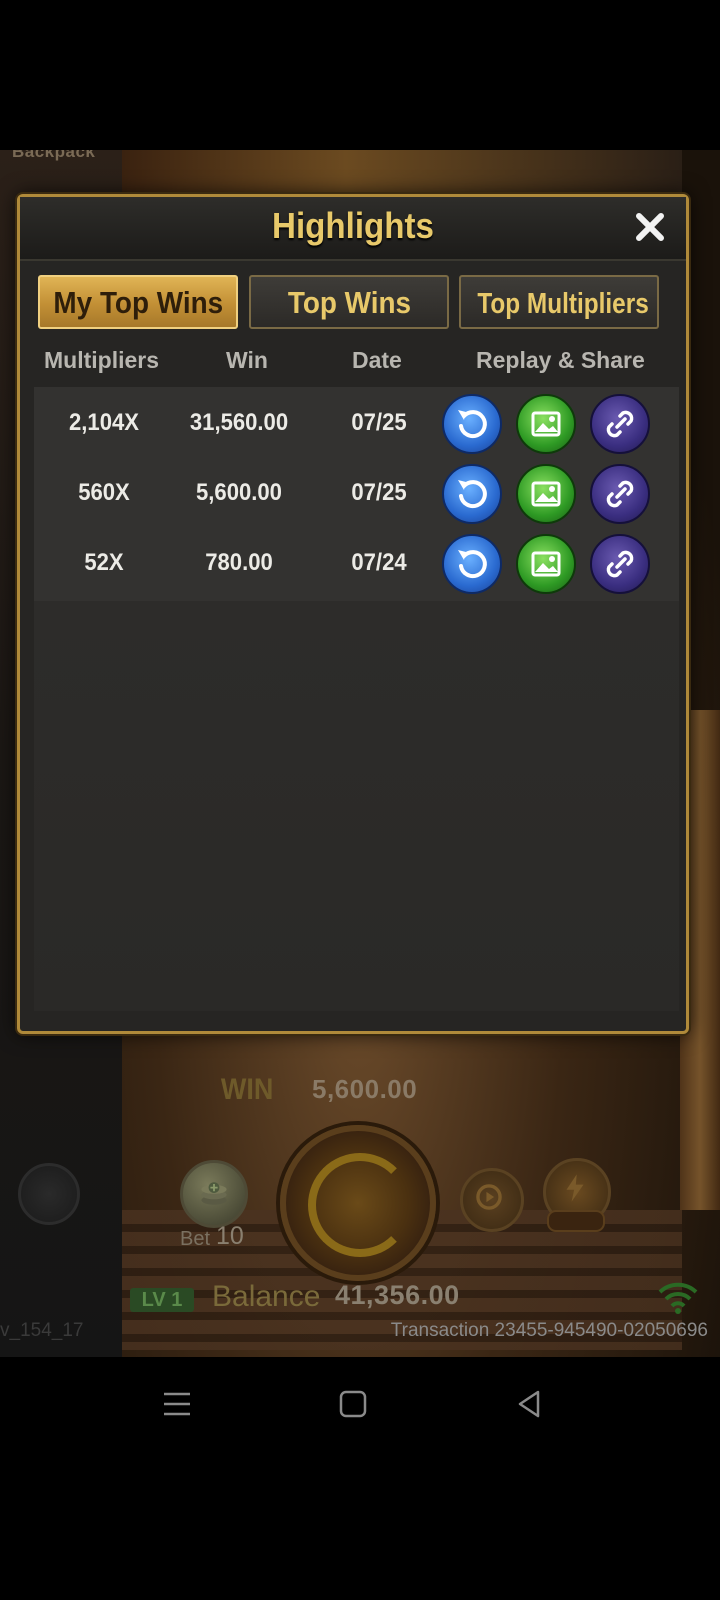  Describe the element at coordinates (177, 1404) in the screenshot. I see `menu-icon` at that location.